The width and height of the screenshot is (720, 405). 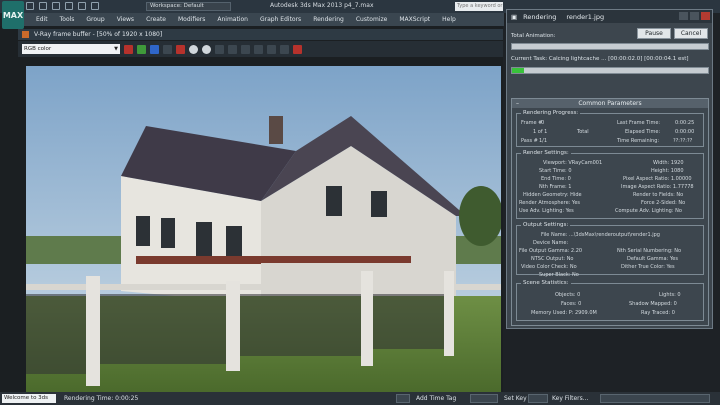 I want to click on menu-create: Create, so click(x=156, y=19).